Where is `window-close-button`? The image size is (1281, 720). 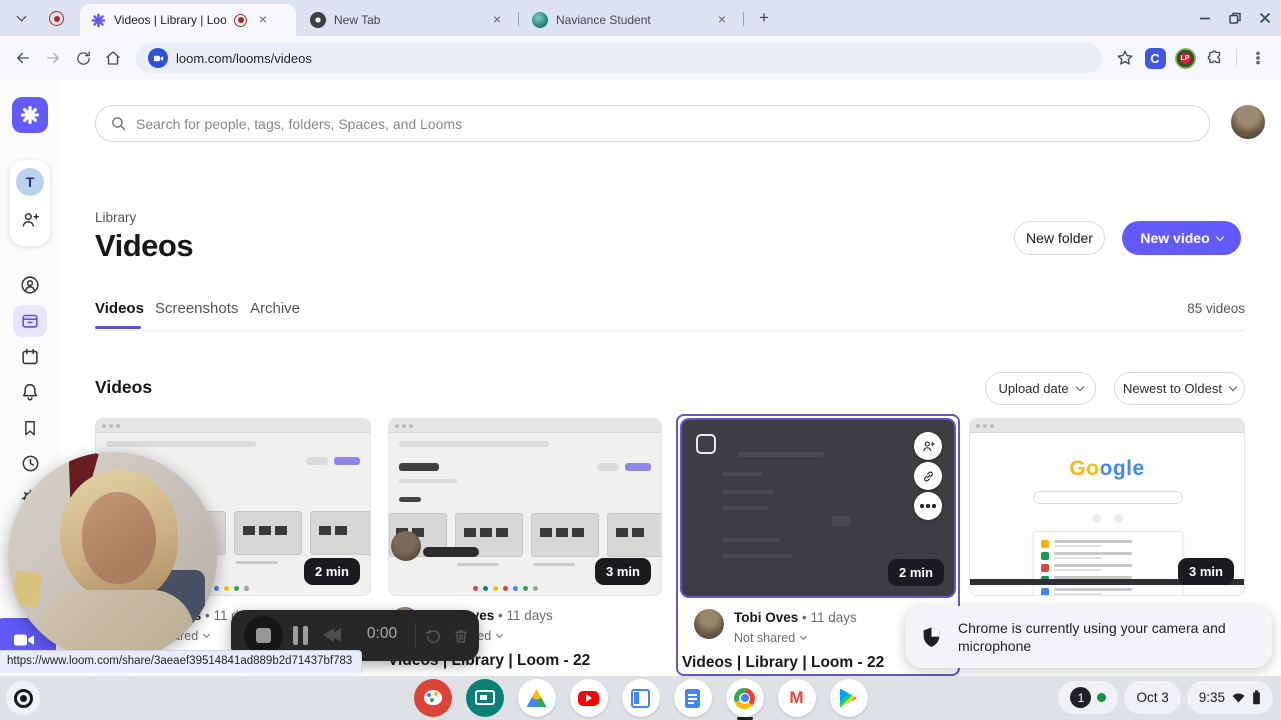
window-close-button is located at coordinates (1265, 18).